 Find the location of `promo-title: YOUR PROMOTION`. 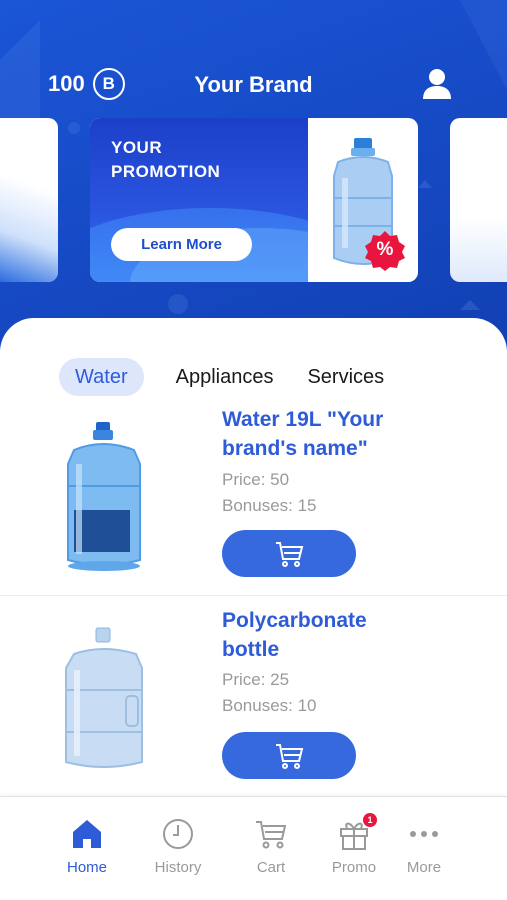

promo-title: YOUR PROMOTION is located at coordinates (166, 159).